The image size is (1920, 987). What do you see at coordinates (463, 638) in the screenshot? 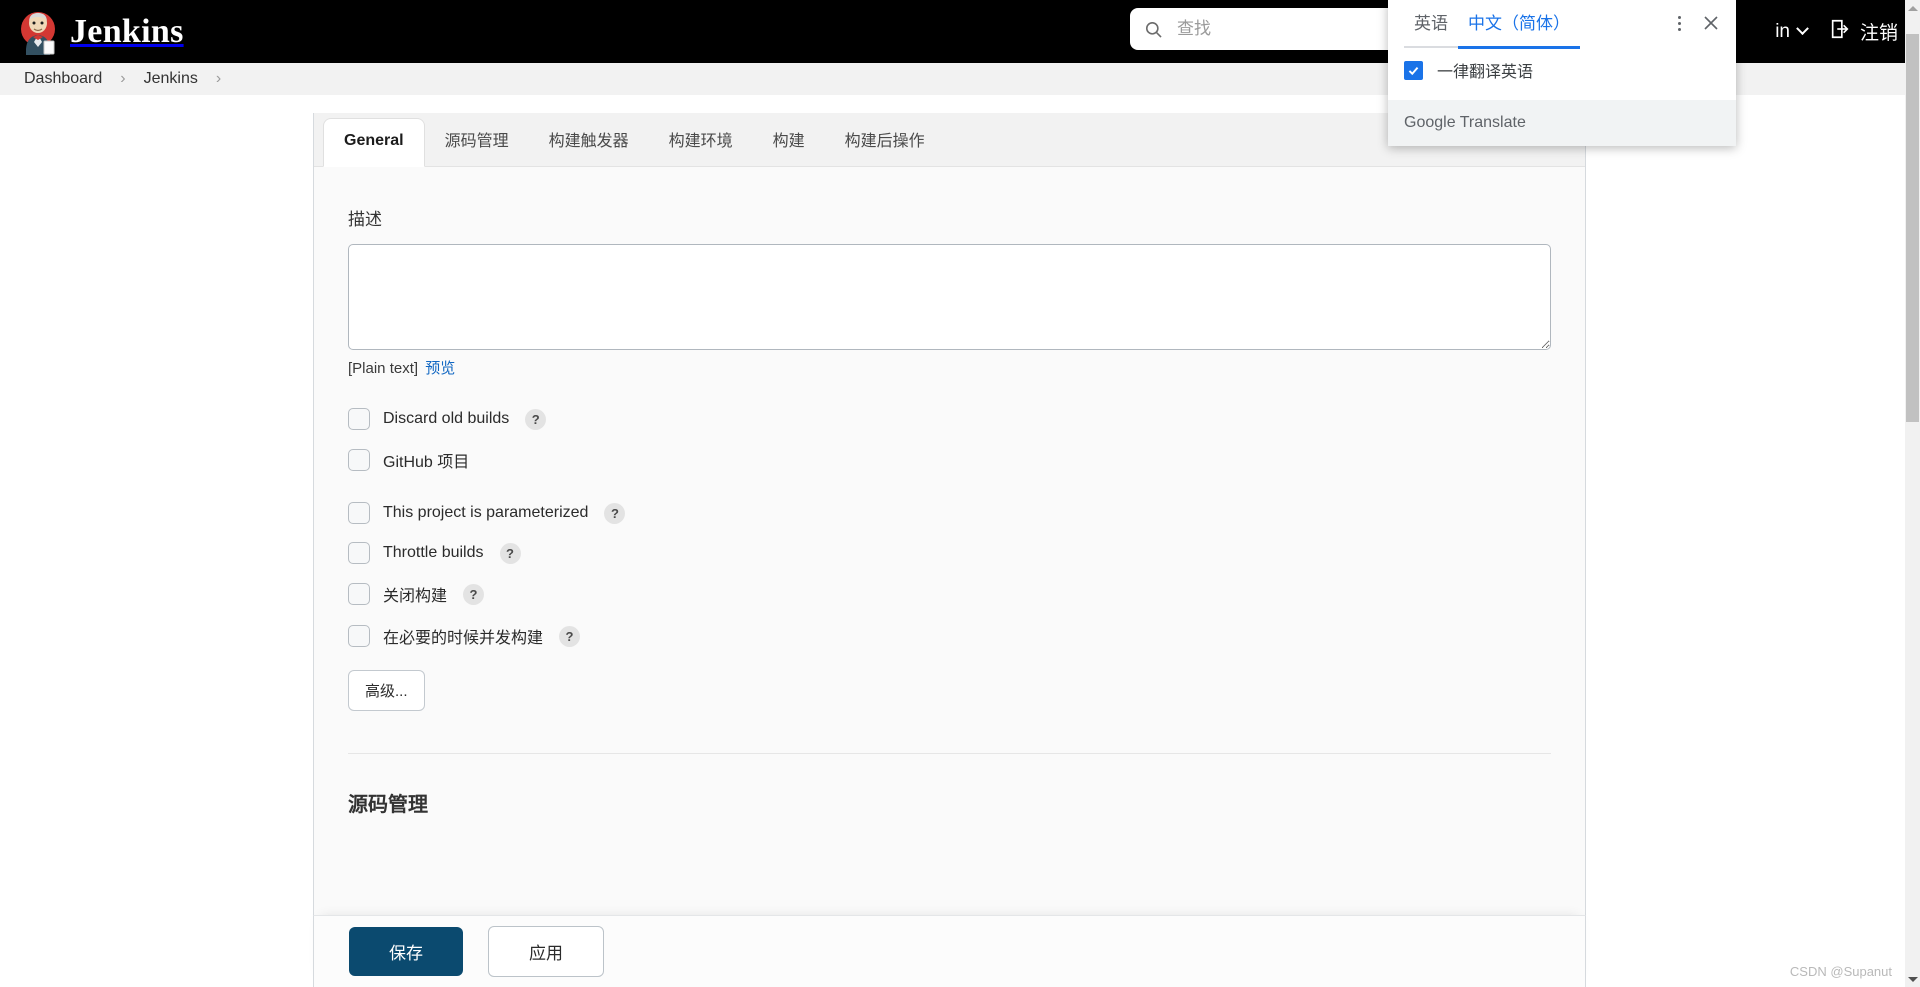
I see `checkbox-label-concurrent-builds: 在必要的时候并发构建` at bounding box center [463, 638].